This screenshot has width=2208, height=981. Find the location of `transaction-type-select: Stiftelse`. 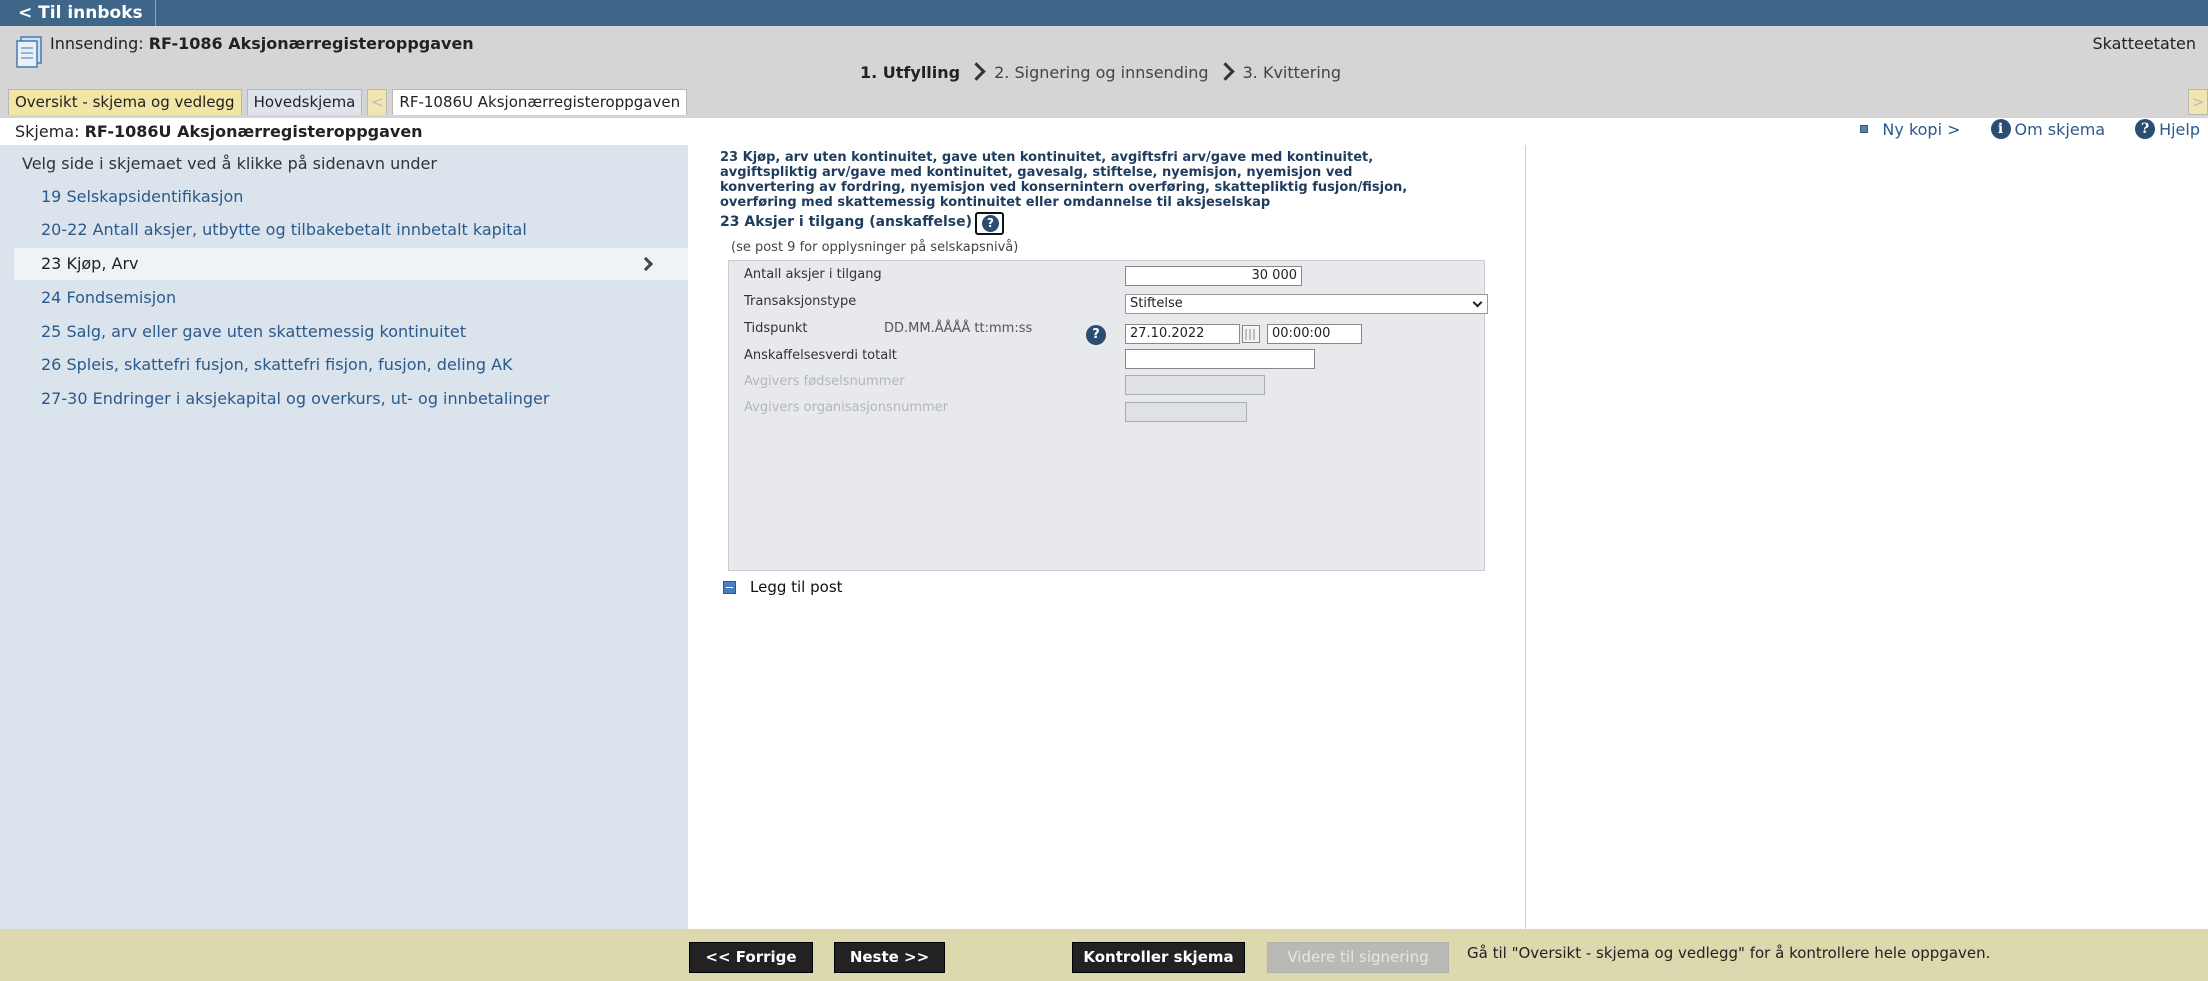

transaction-type-select: Stiftelse is located at coordinates (1306, 304).